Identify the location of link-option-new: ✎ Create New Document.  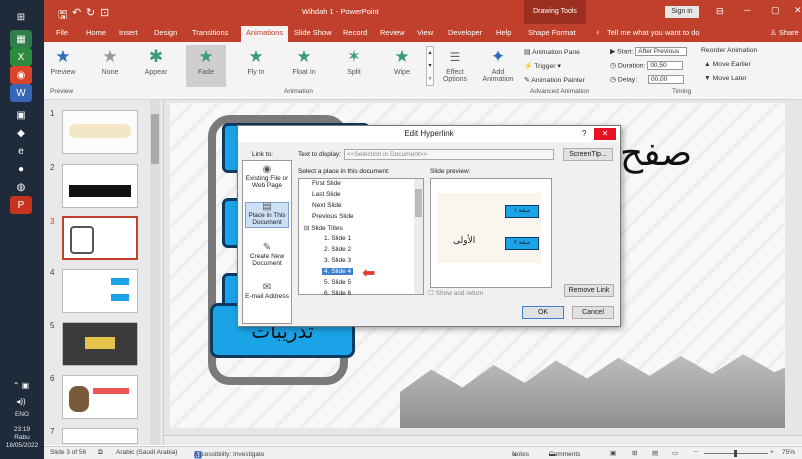
(267, 255).